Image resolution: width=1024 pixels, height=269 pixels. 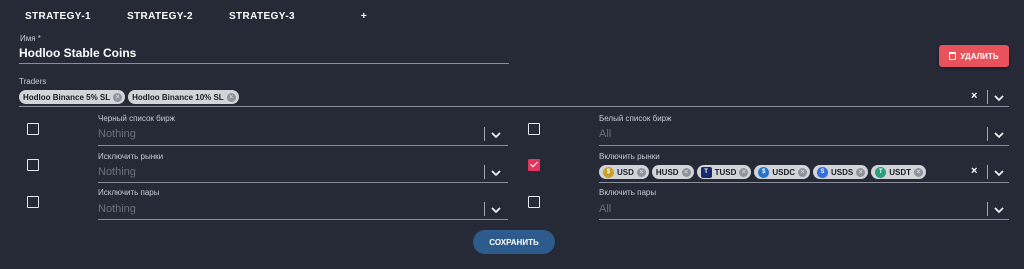 I want to click on include-markets-underline, so click(x=804, y=182).